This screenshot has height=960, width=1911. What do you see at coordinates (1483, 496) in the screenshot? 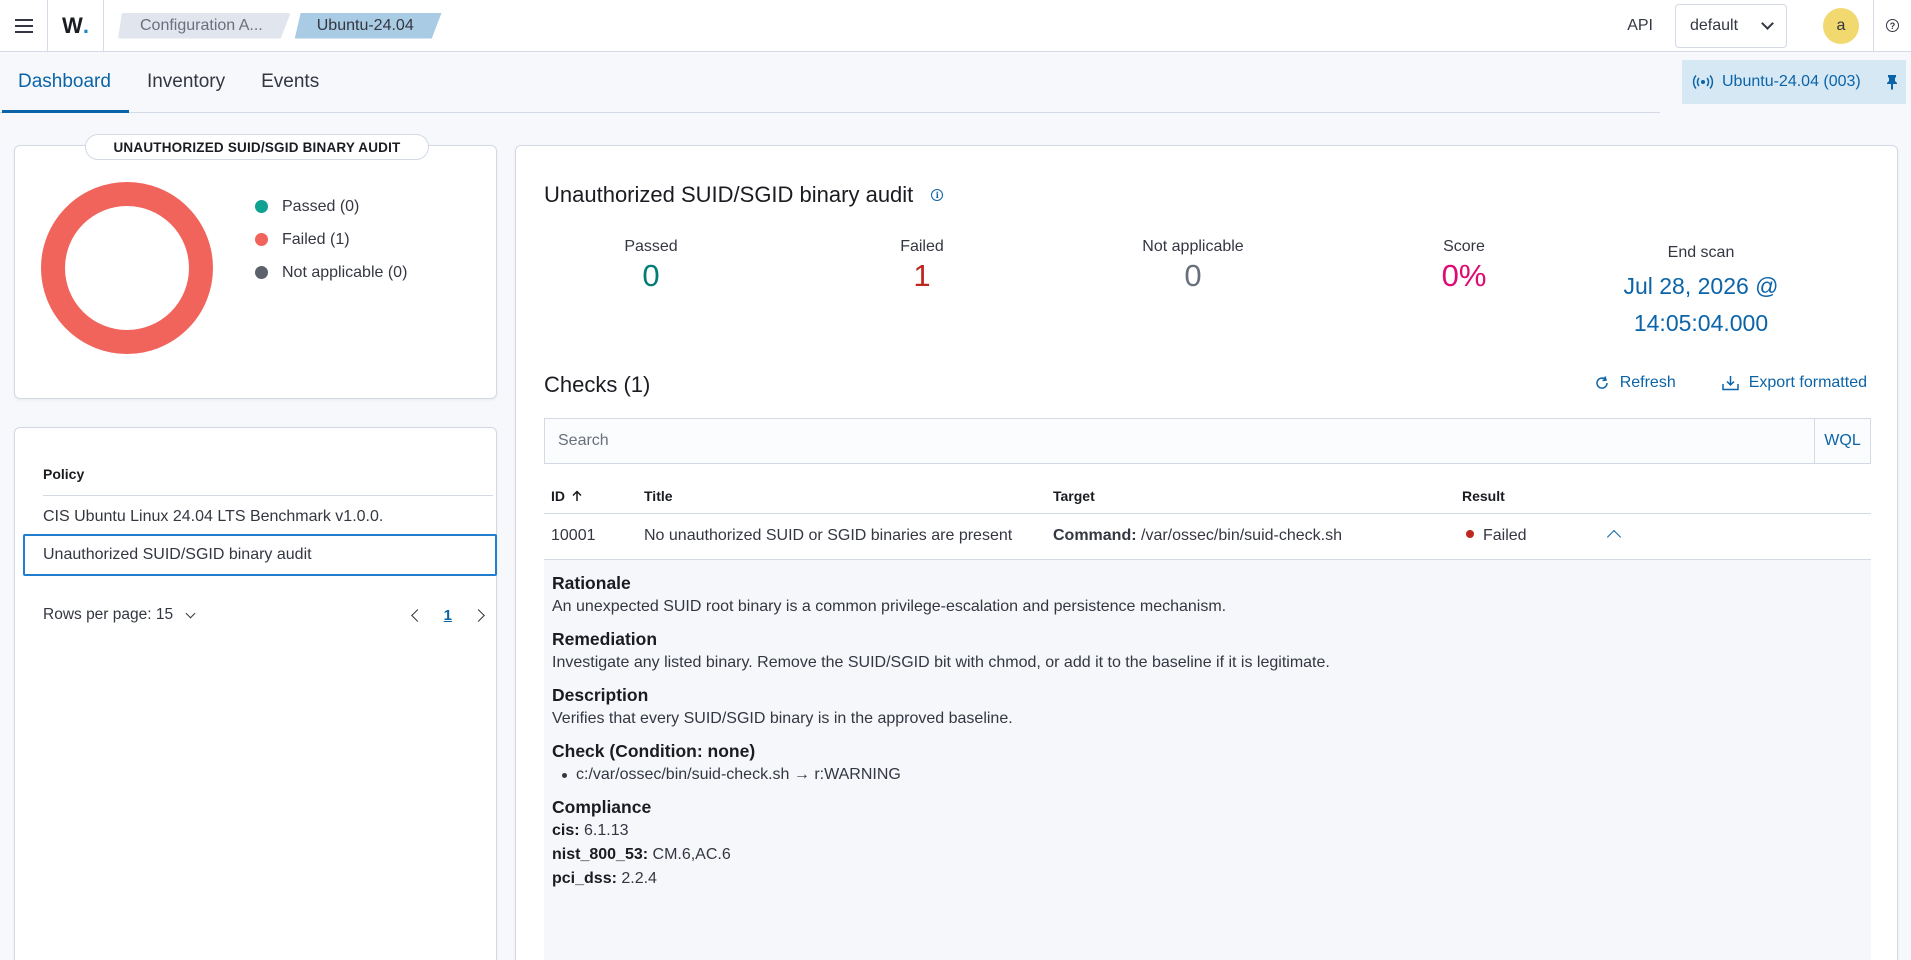
I see `column-header-result: Result` at bounding box center [1483, 496].